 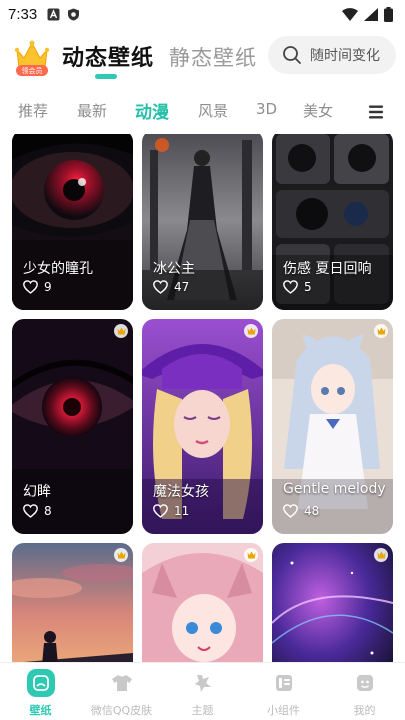 What do you see at coordinates (121, 710) in the screenshot?
I see `nav-label: 微信QQ皮肤` at bounding box center [121, 710].